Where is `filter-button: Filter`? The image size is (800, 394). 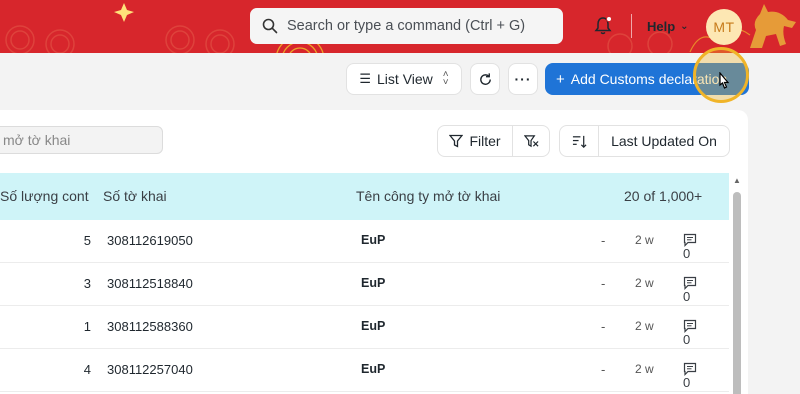 filter-button: Filter is located at coordinates (475, 141).